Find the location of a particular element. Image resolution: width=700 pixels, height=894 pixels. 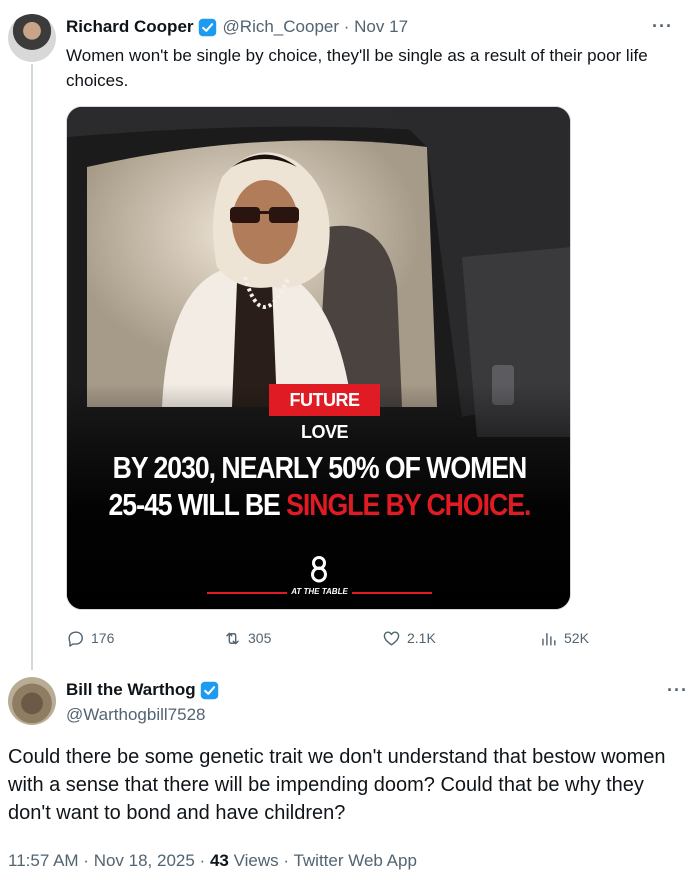

media-badge: FUTURE LOVE is located at coordinates (324, 413).